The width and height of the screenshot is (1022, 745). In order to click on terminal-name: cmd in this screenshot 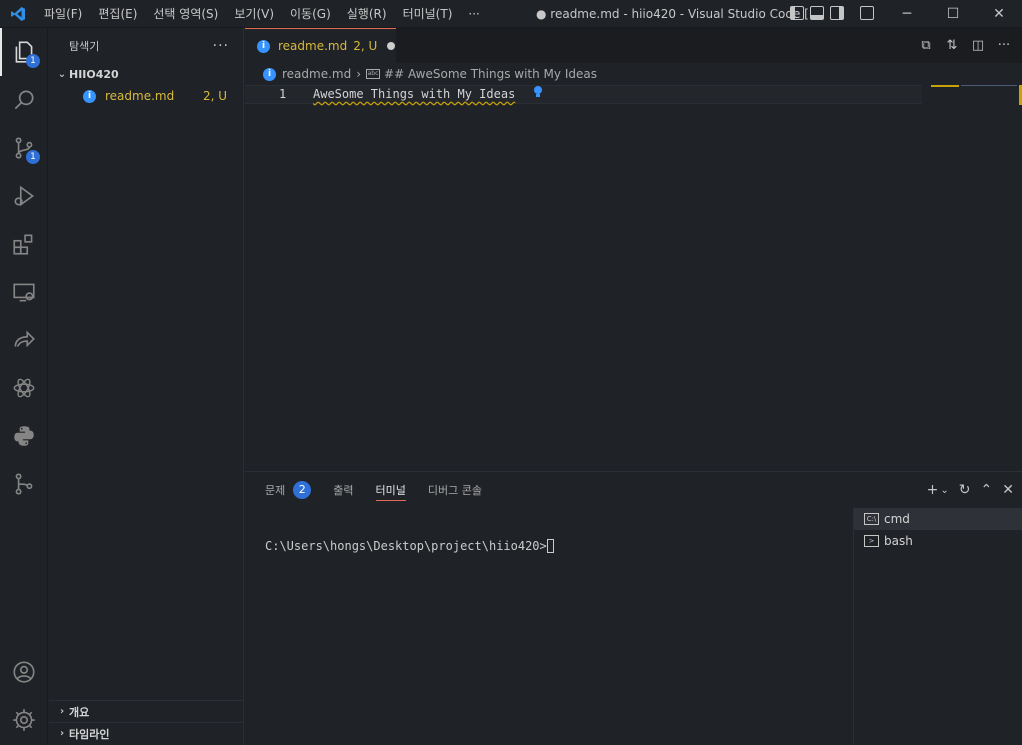, I will do `click(897, 519)`.